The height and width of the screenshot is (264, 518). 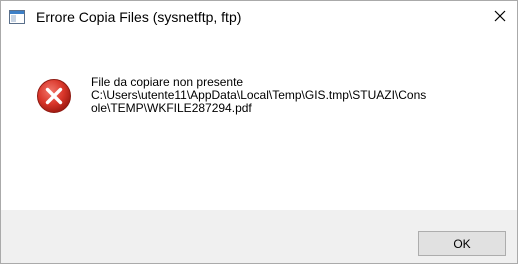 What do you see at coordinates (17, 17) in the screenshot?
I see `application-window-icon` at bounding box center [17, 17].